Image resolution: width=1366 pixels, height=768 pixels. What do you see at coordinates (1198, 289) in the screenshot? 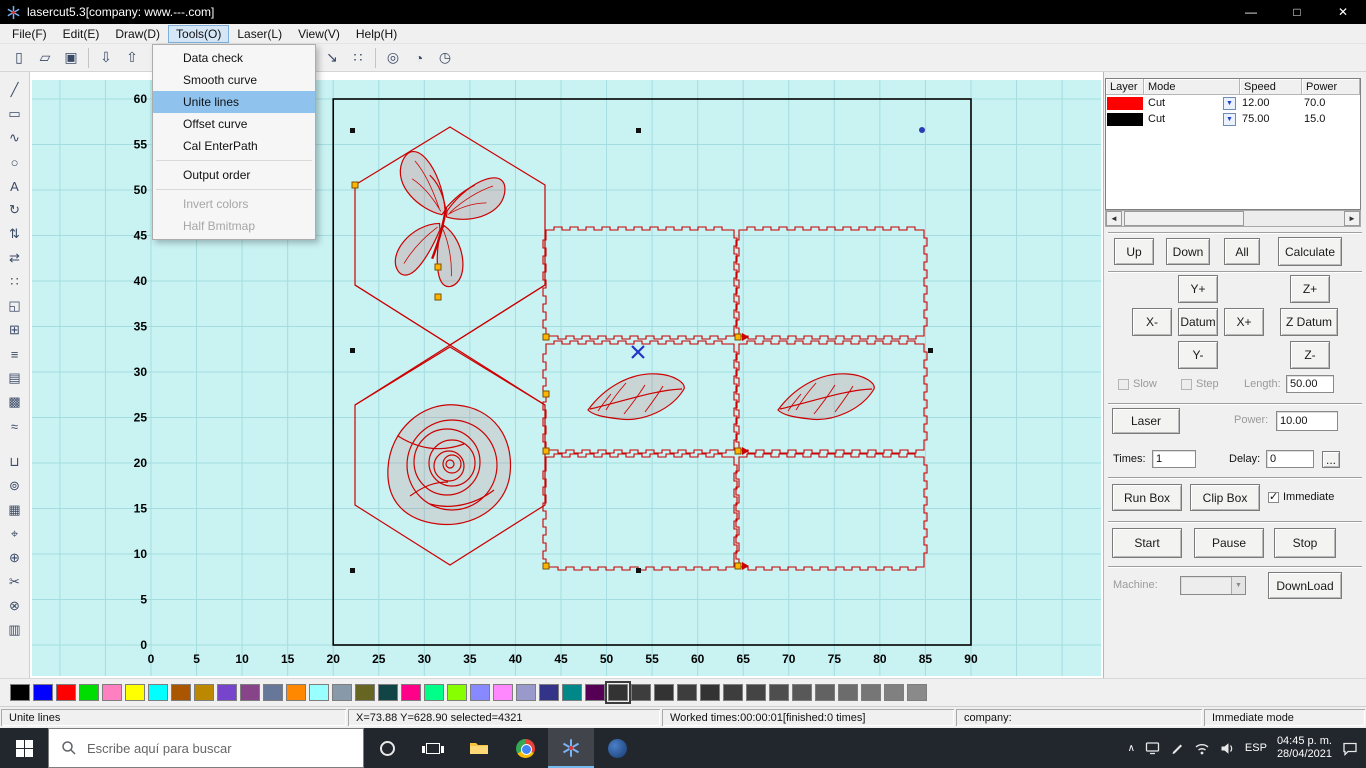
I see `jog-y-plus-button: Y+` at bounding box center [1198, 289].